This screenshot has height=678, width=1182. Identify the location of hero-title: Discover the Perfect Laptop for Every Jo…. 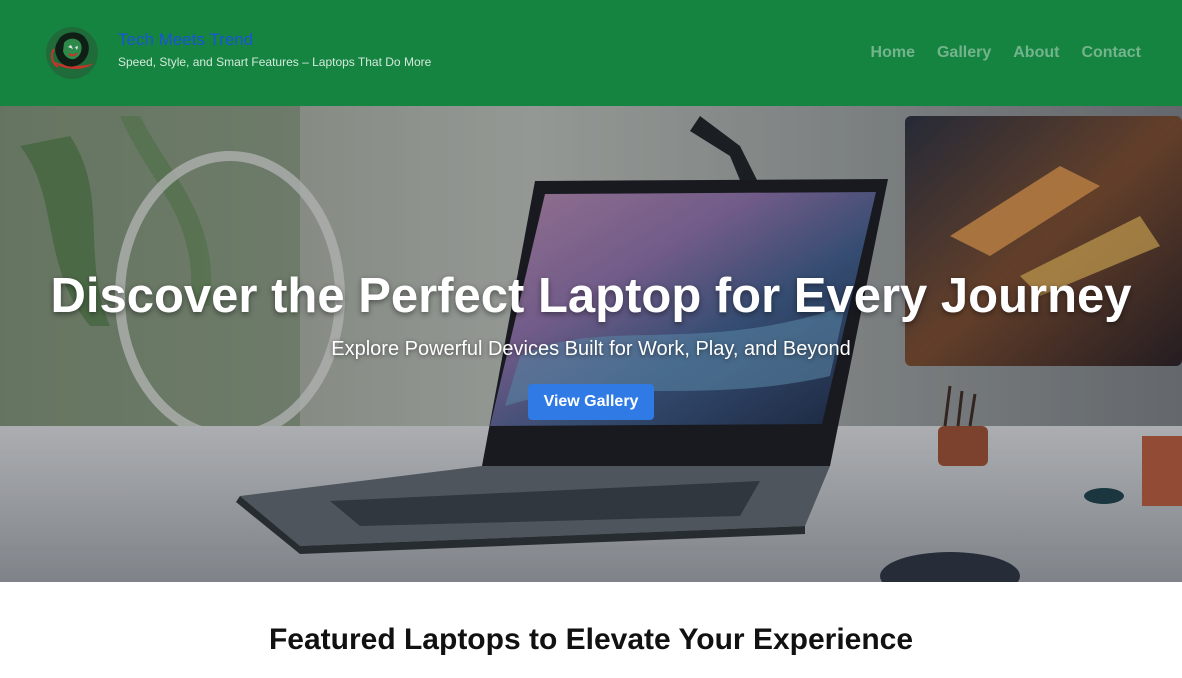
(591, 296).